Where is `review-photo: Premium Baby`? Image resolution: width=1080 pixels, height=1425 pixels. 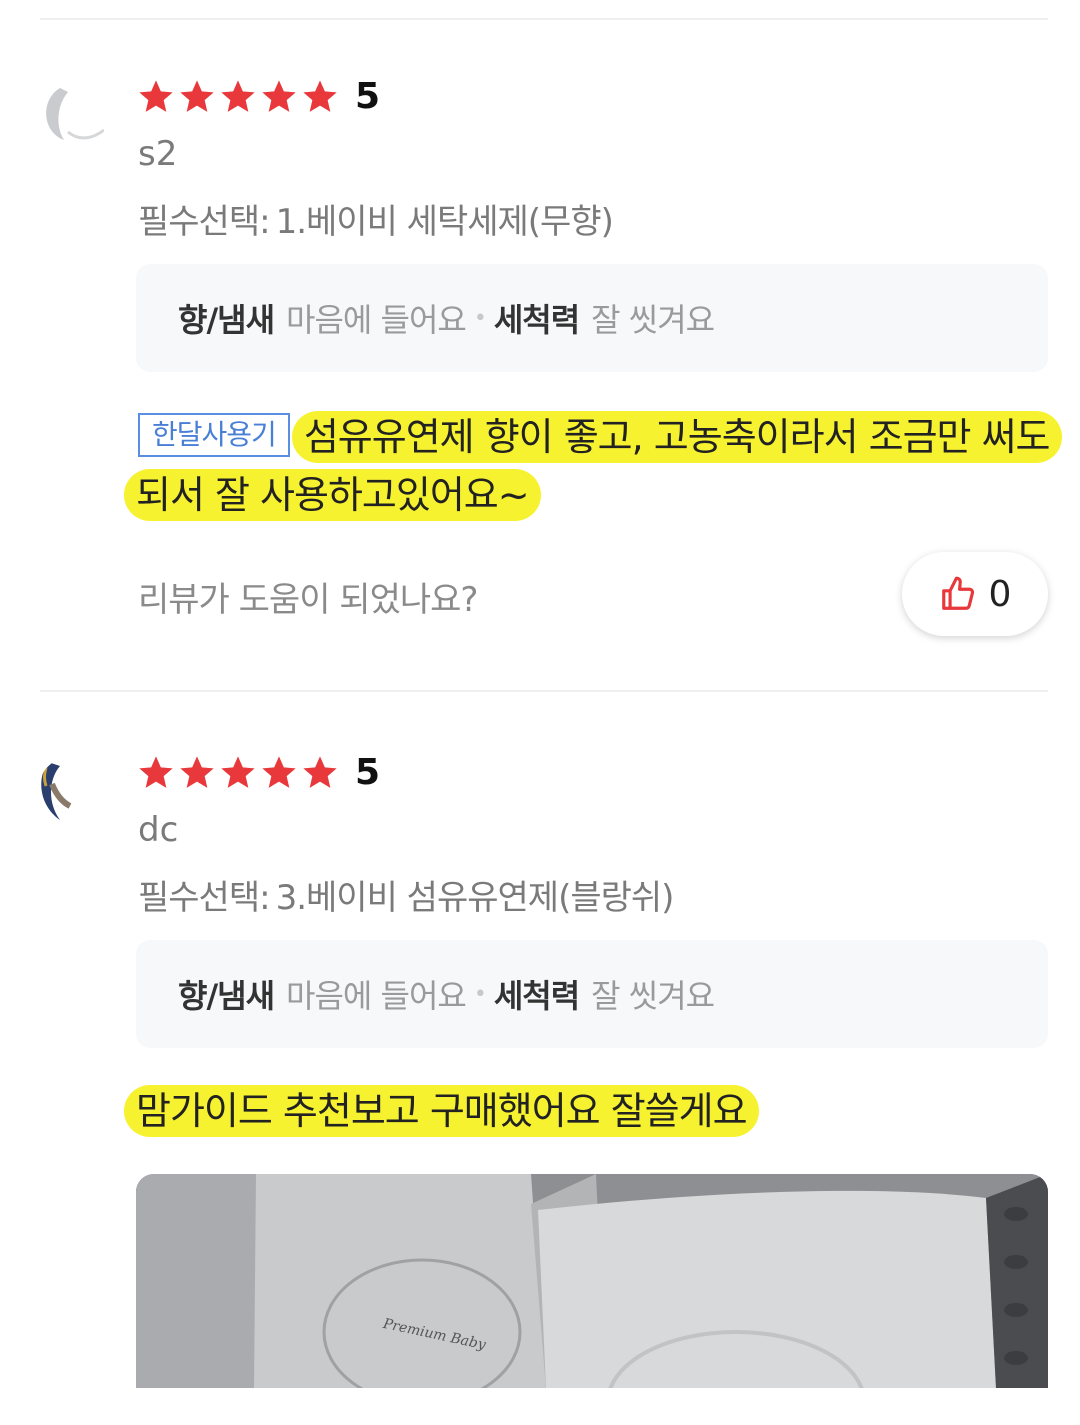
review-photo: Premium Baby is located at coordinates (592, 1281).